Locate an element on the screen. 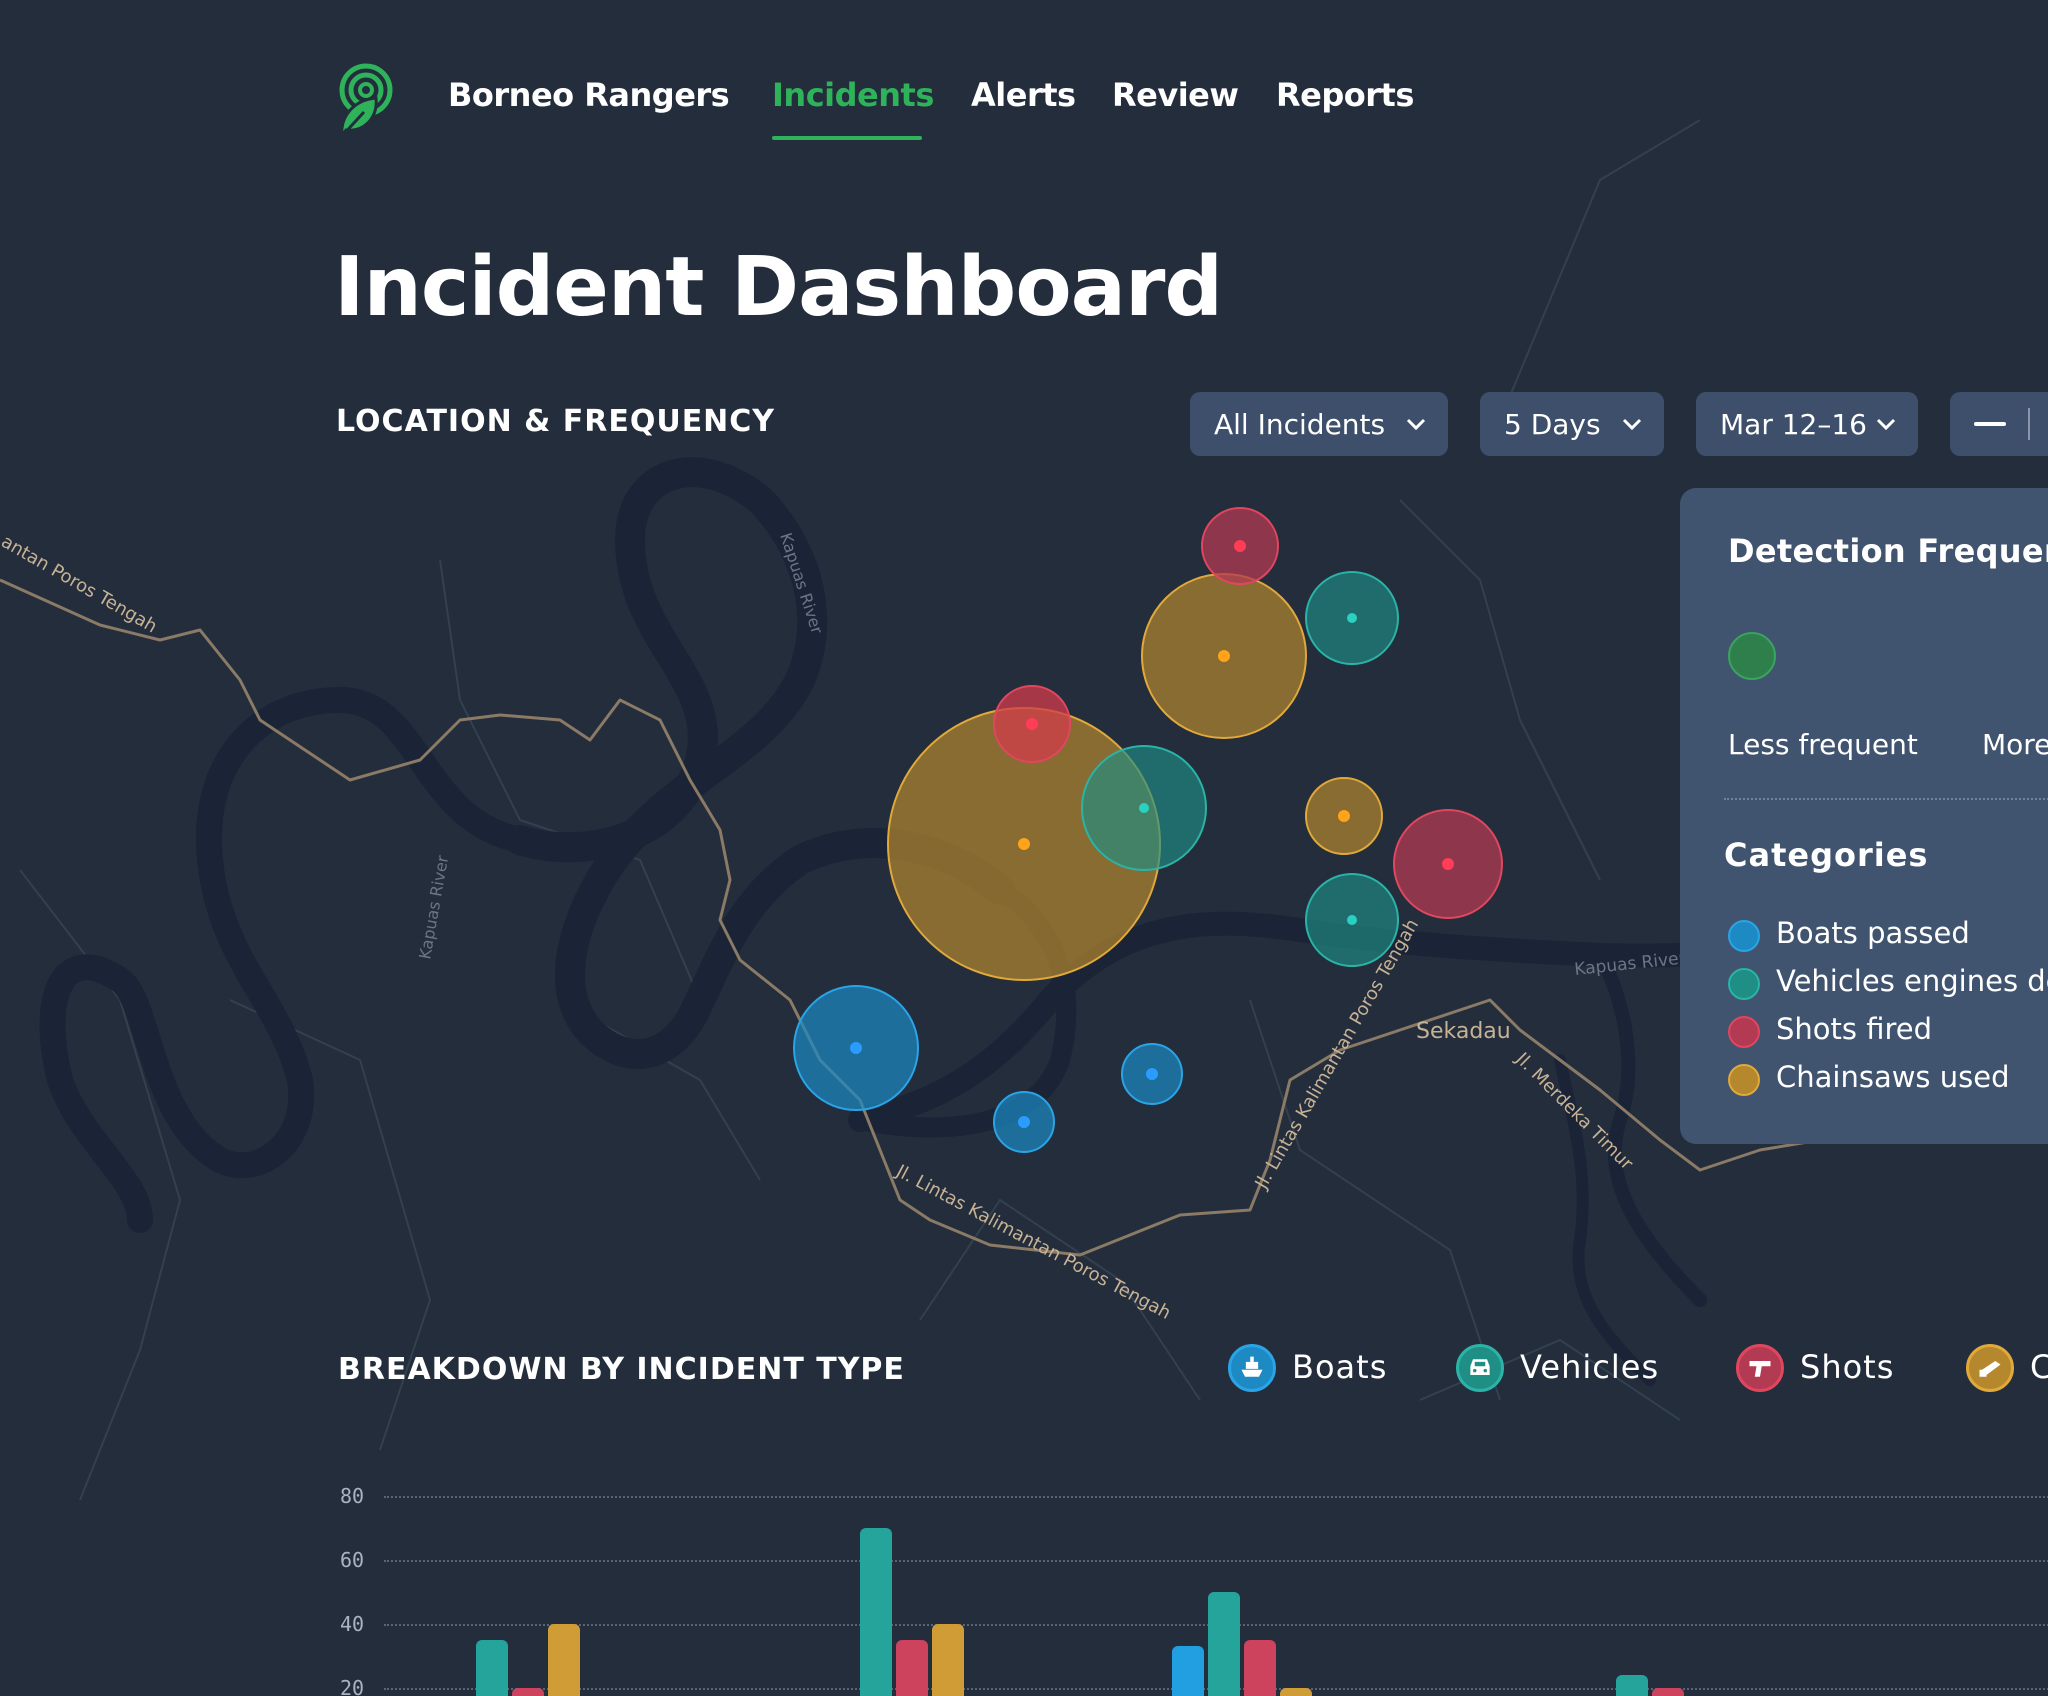 The width and height of the screenshot is (2048, 1696). location-section-title: LOCATION & FREQUENCY is located at coordinates (556, 421).